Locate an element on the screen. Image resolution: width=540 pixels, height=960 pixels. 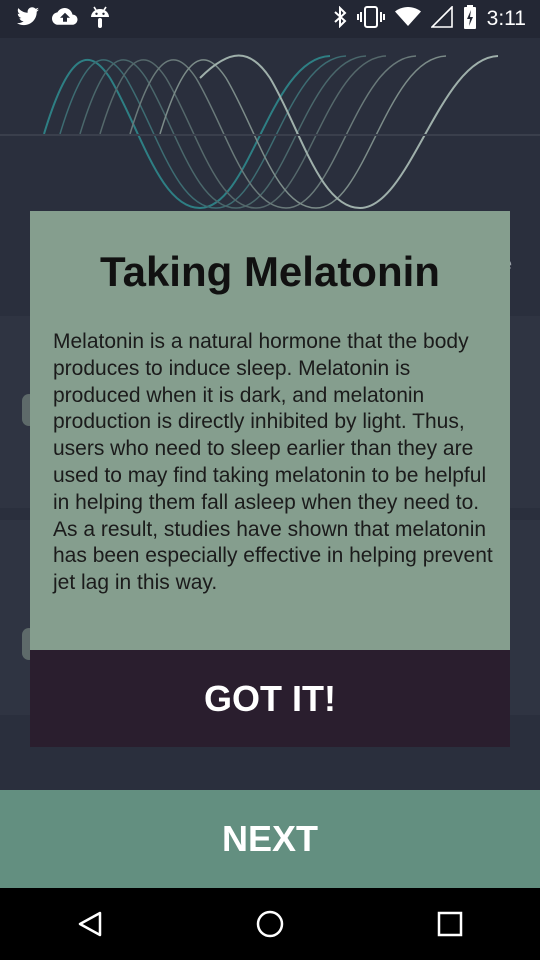
got-it-button: GOT IT! is located at coordinates (270, 698).